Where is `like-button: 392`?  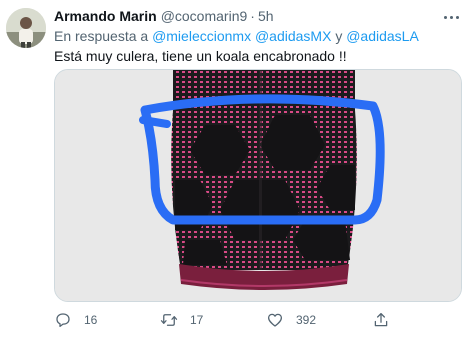 like-button: 392 is located at coordinates (291, 320).